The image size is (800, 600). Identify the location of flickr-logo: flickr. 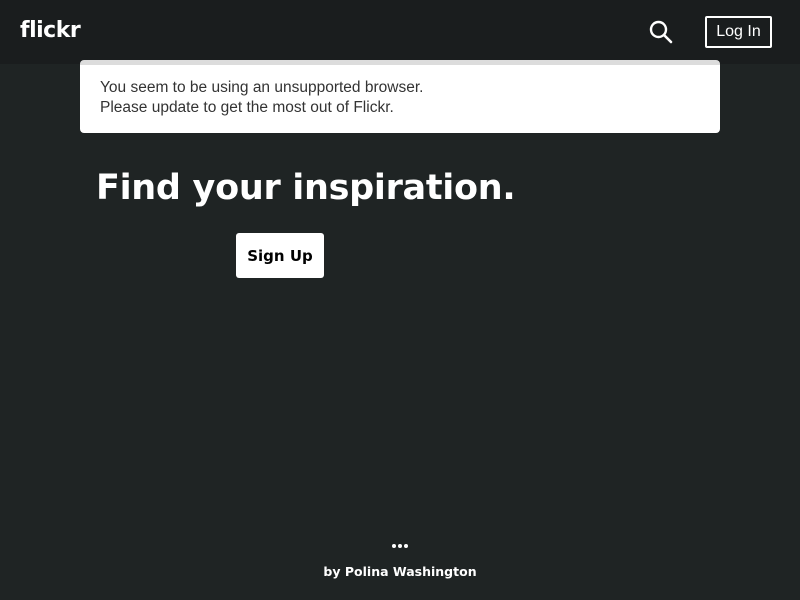
(50, 31).